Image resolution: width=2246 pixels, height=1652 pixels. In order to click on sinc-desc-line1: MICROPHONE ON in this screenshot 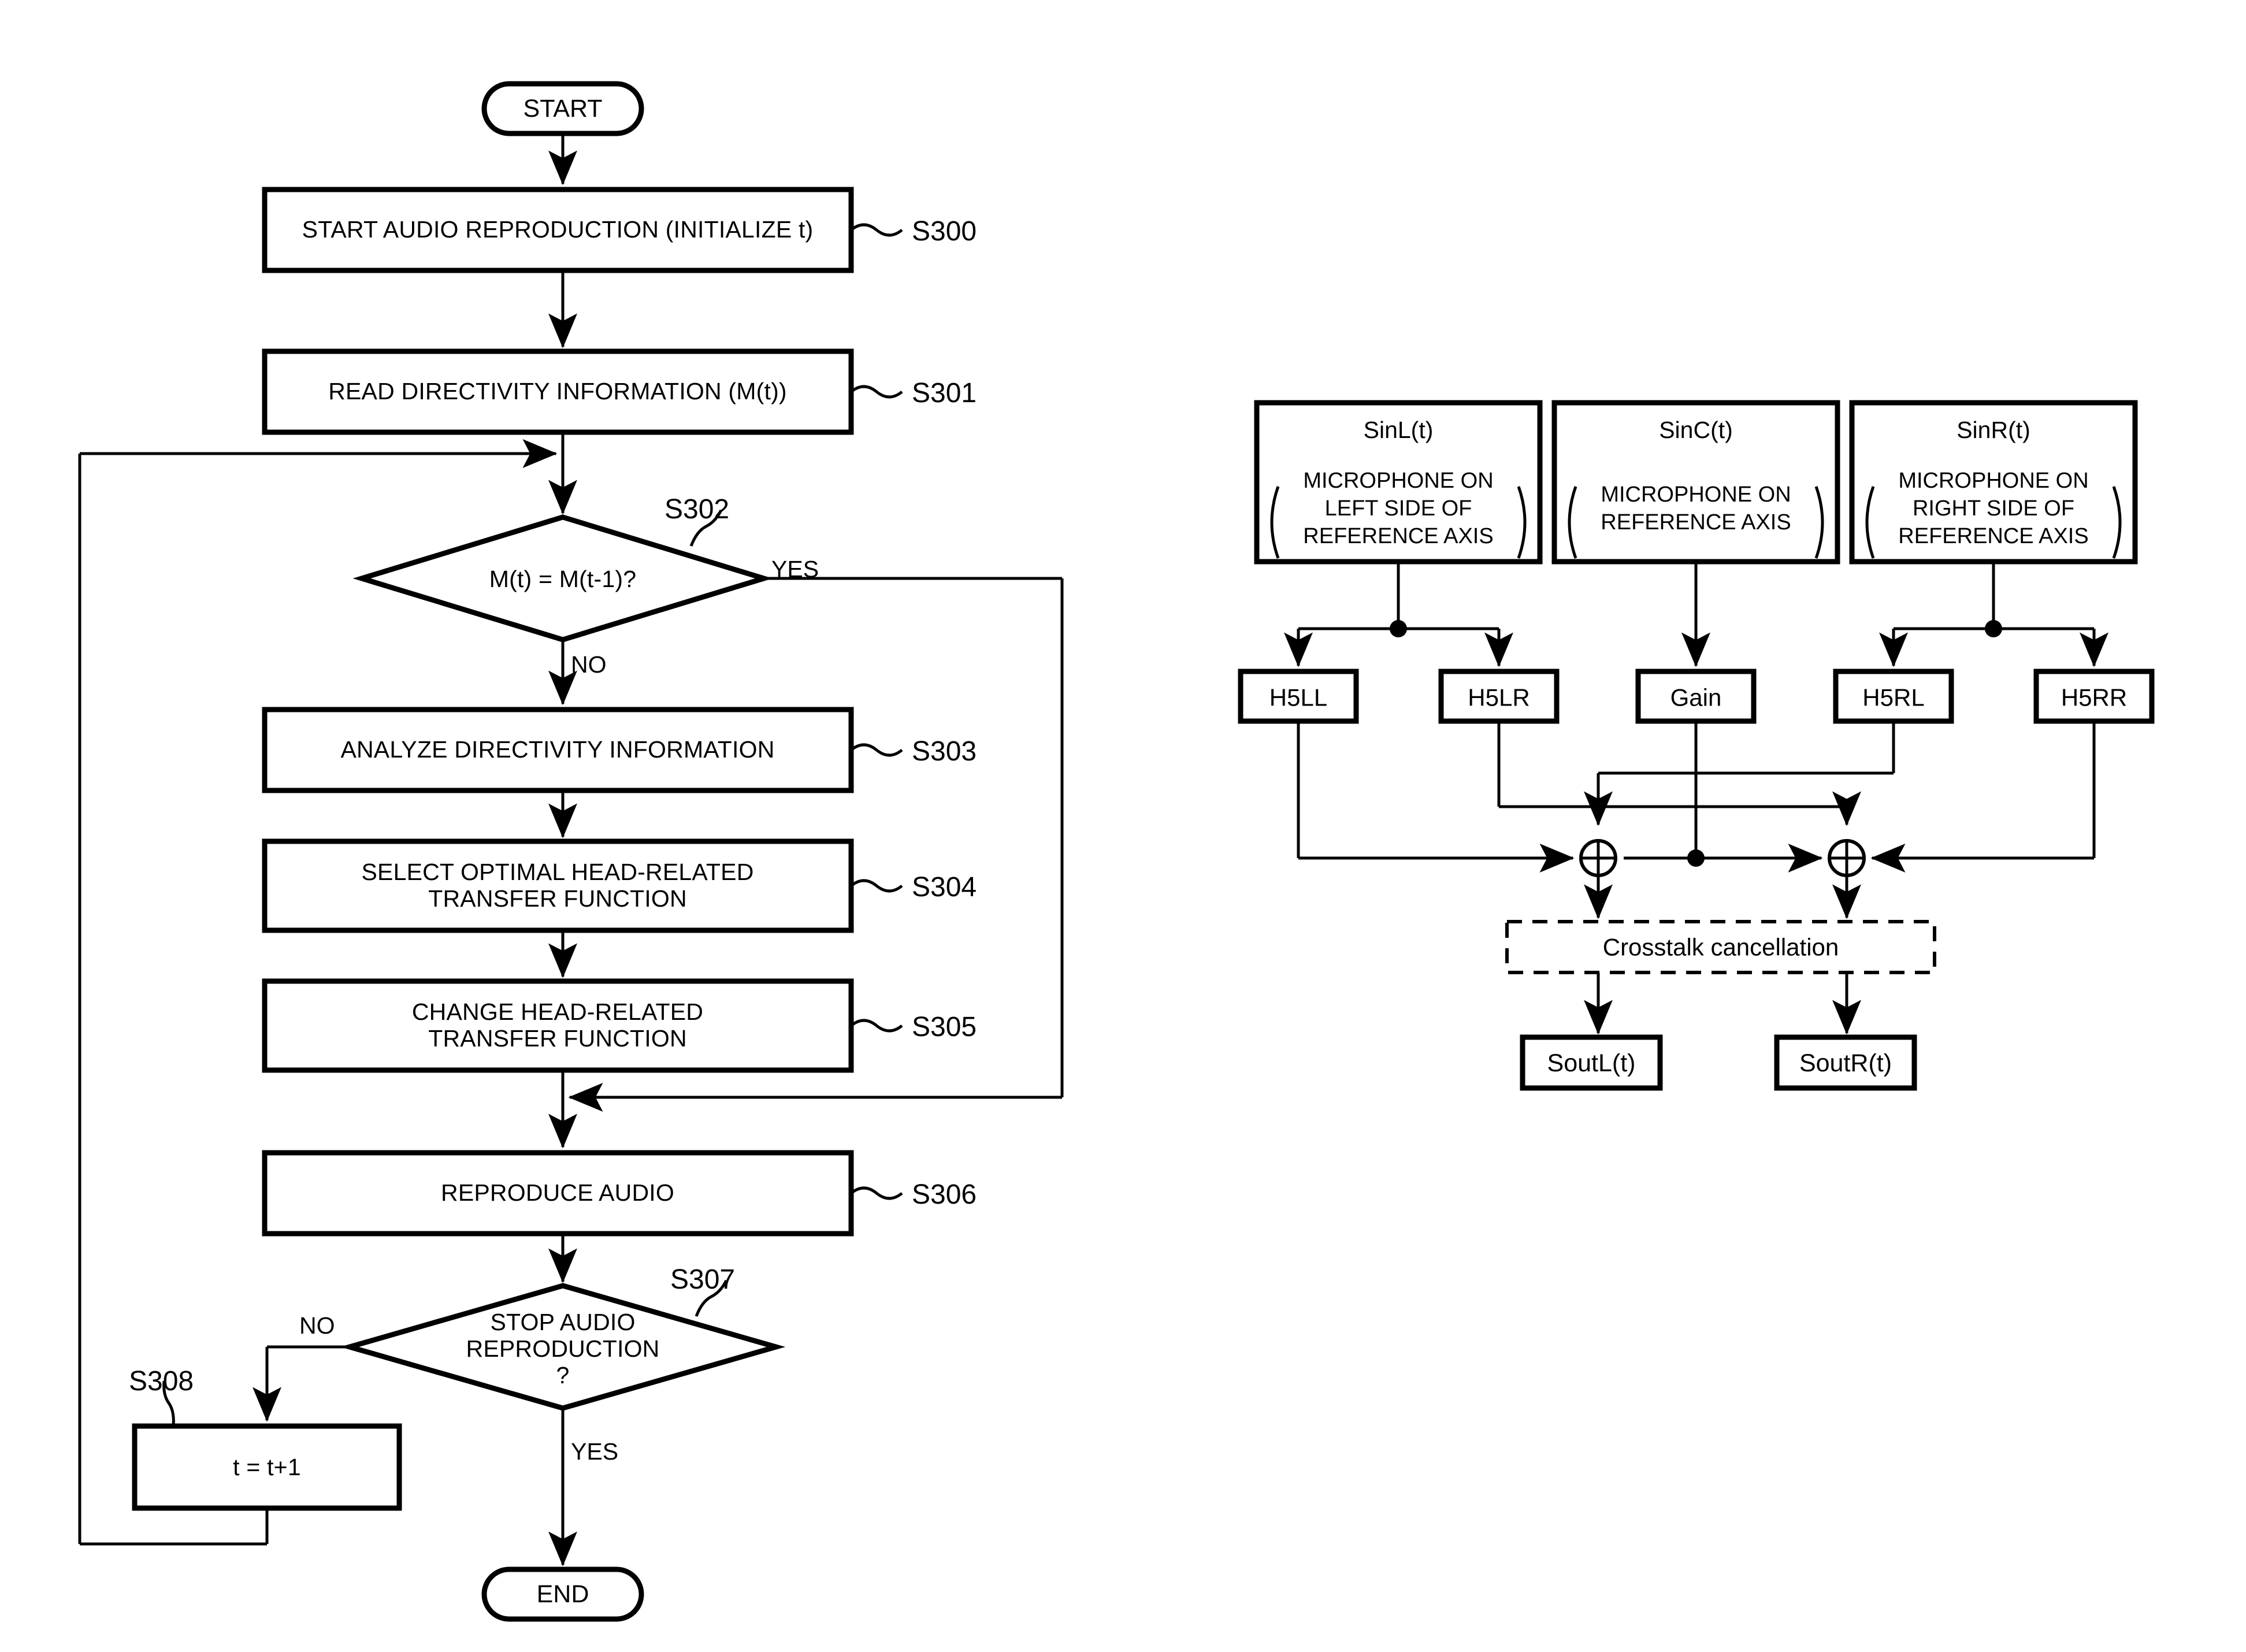, I will do `click(1696, 494)`.